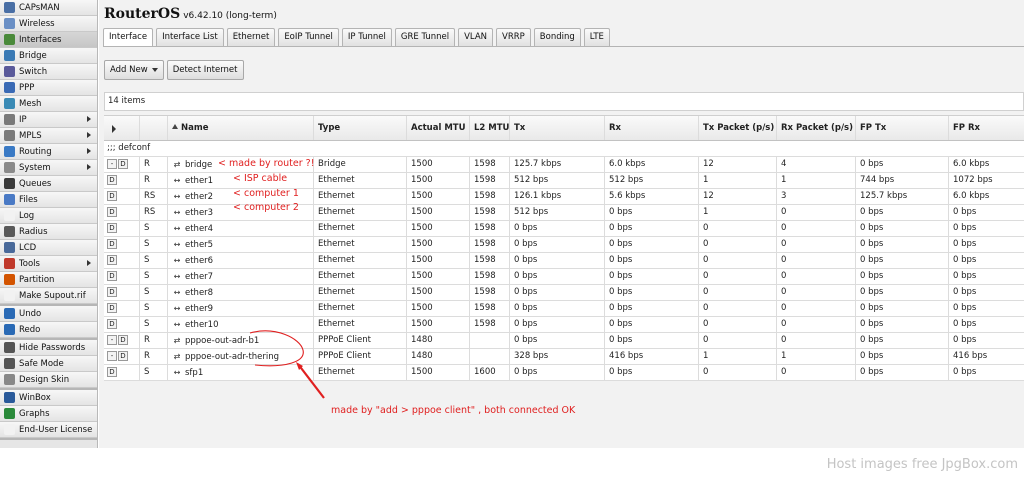 Image resolution: width=1024 pixels, height=480 pixels. Describe the element at coordinates (816, 128) in the screenshot. I see `column-rx-packet: Rx Packet (p/s)` at that location.